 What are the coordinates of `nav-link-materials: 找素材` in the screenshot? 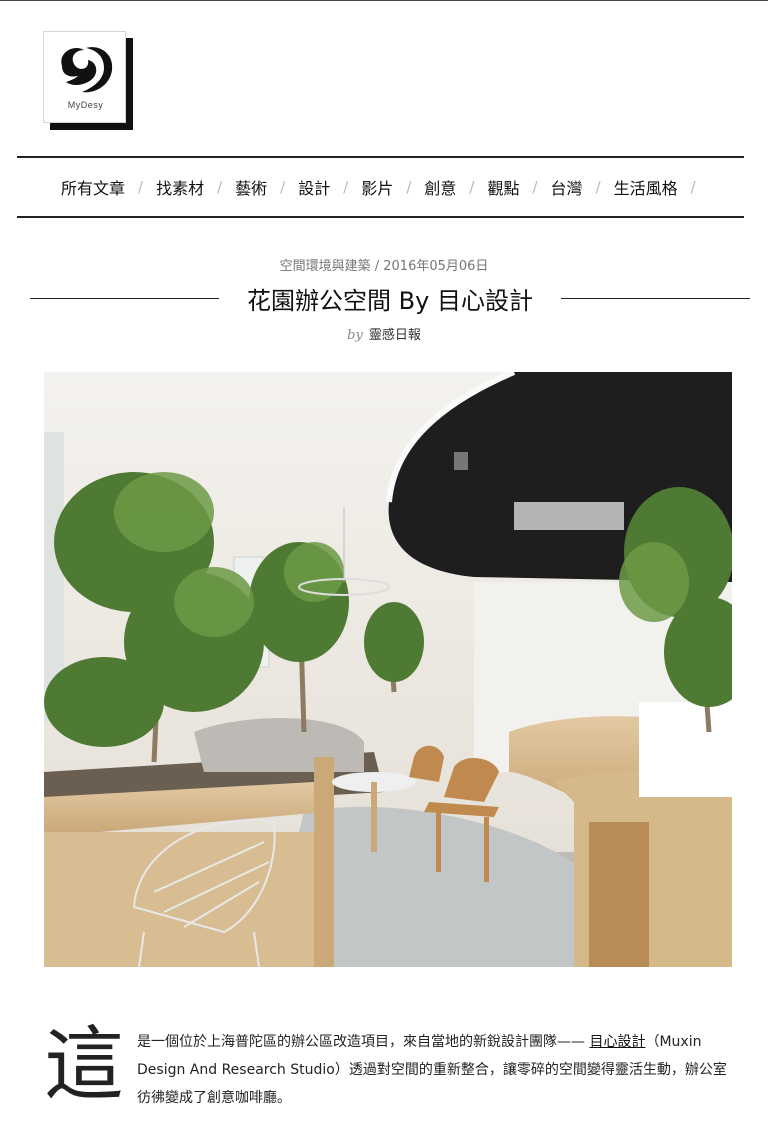 It's located at (180, 187).